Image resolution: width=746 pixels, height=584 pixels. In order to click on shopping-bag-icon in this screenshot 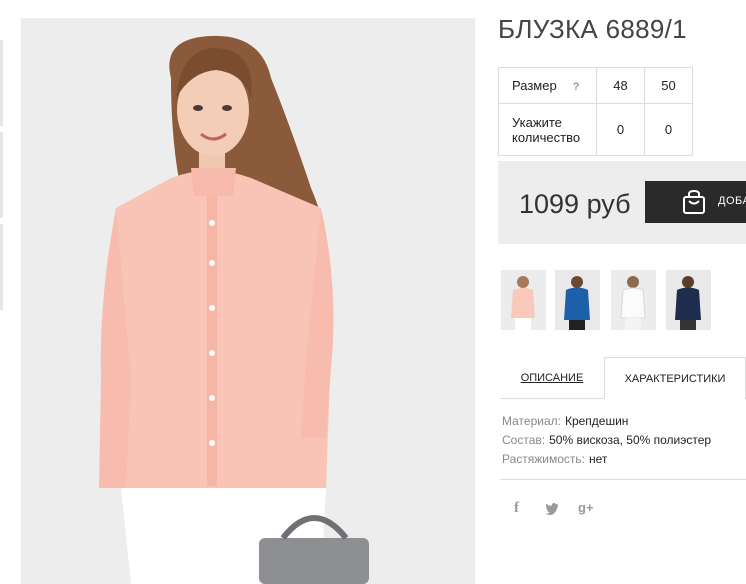, I will do `click(694, 201)`.